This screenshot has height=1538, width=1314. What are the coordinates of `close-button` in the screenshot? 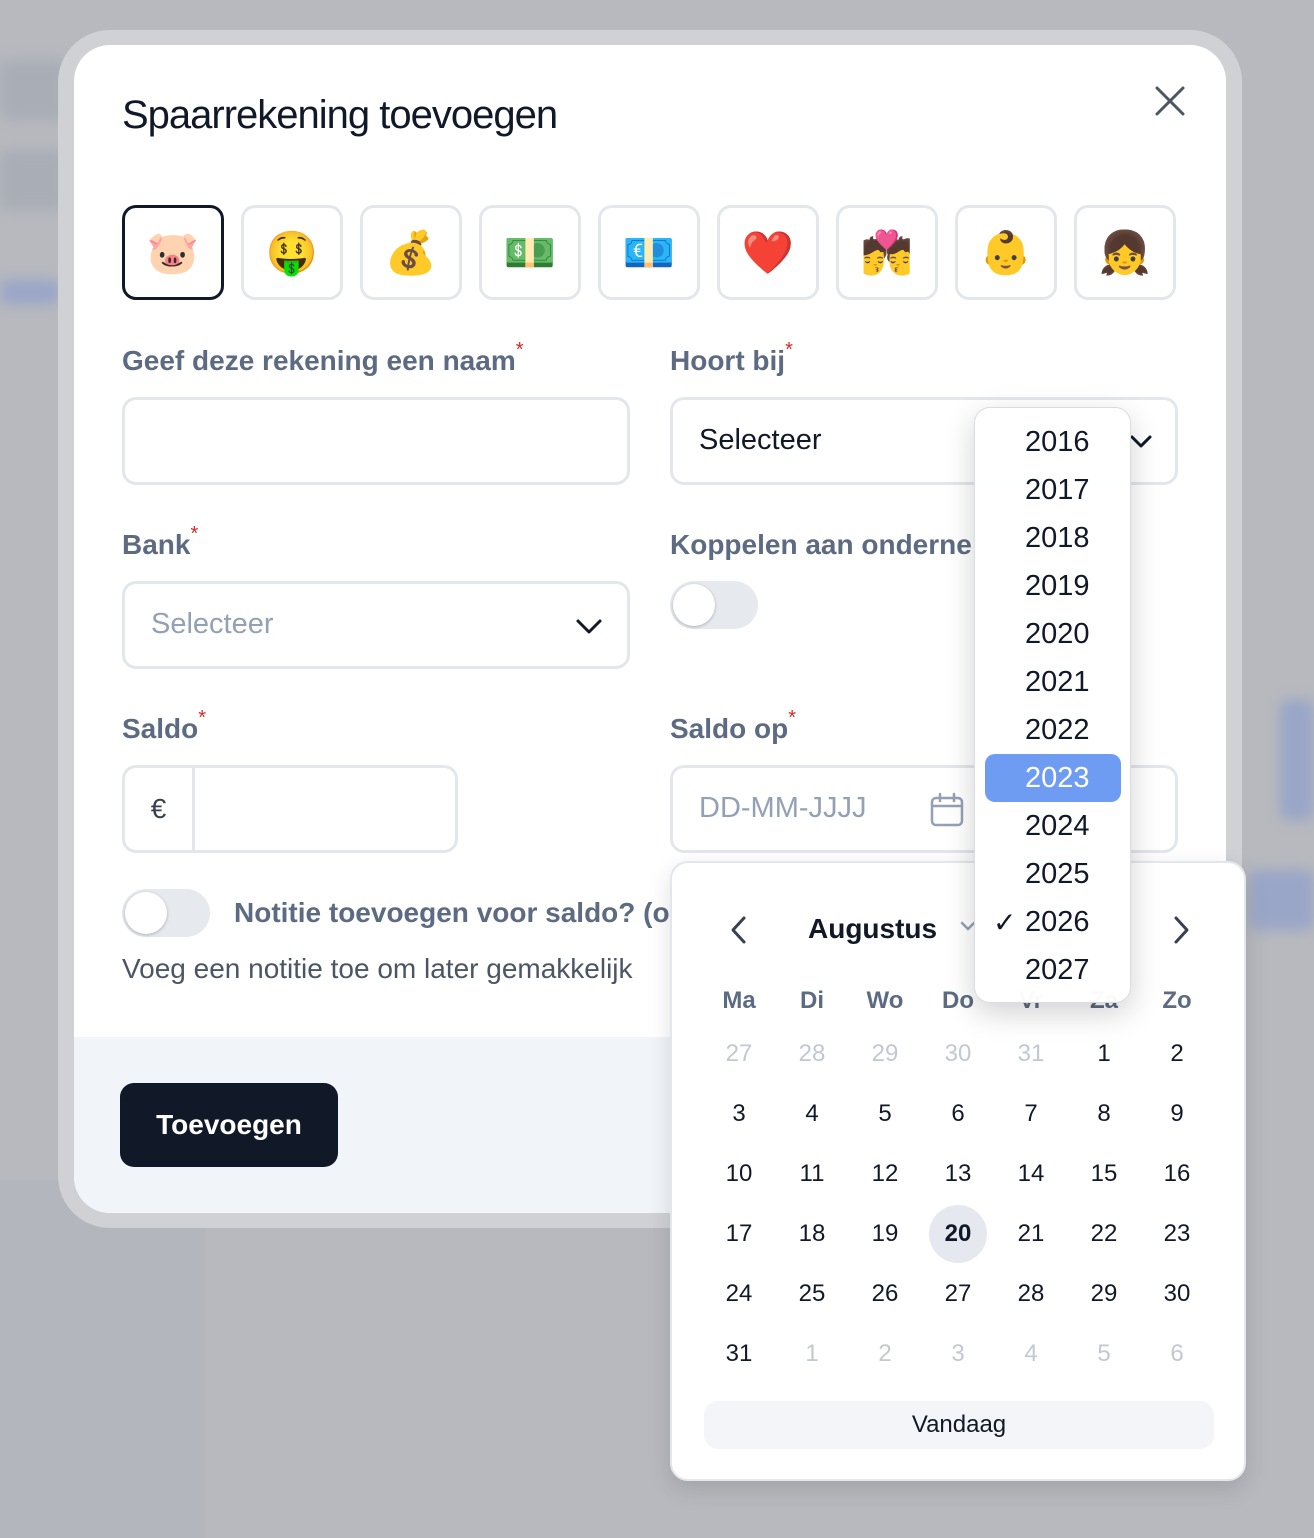 It's located at (1170, 101).